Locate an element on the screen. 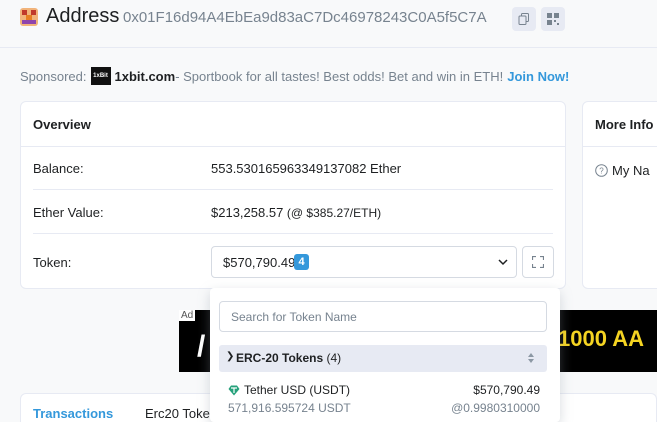 Image resolution: width=657 pixels, height=422 pixels. token-item-price: @0.9980310000 is located at coordinates (495, 408).